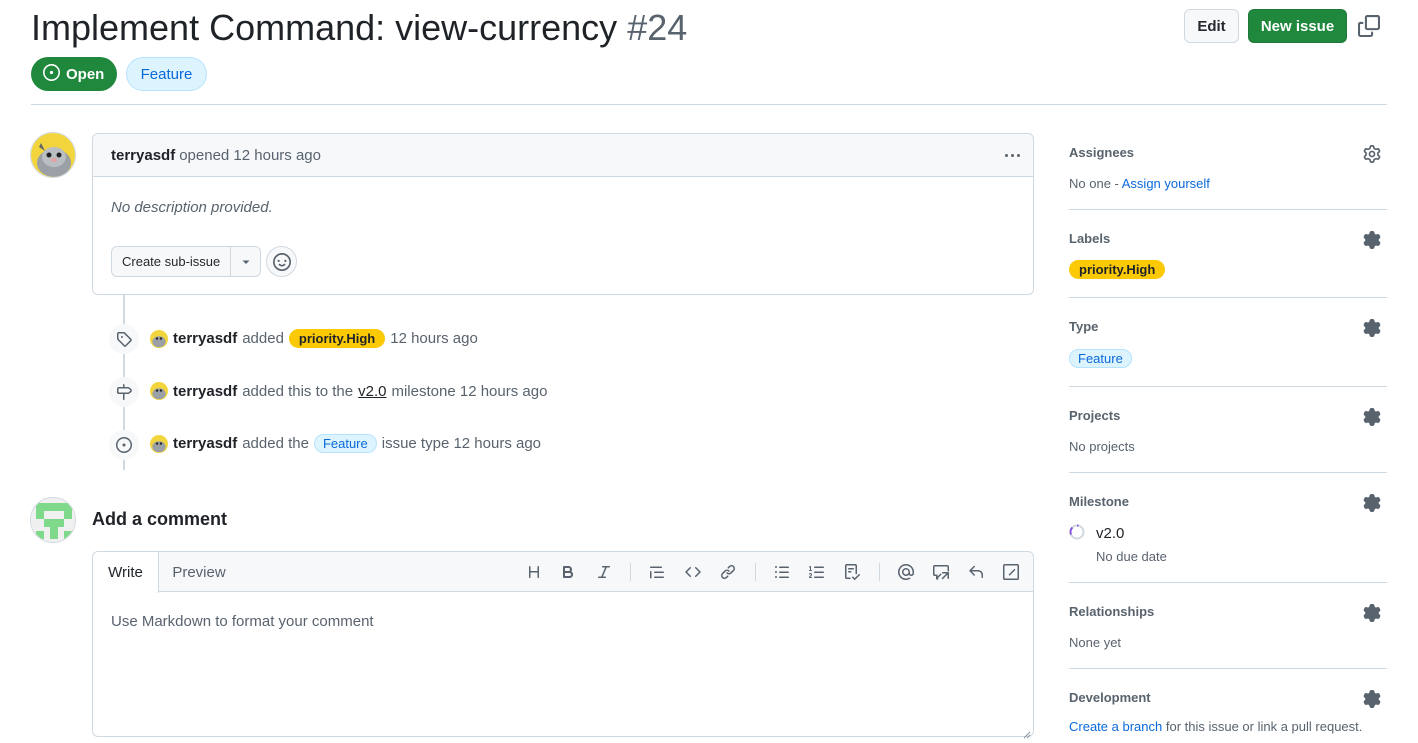 This screenshot has width=1418, height=743. I want to click on sidebar-assignees-title: Assignees, so click(1228, 152).